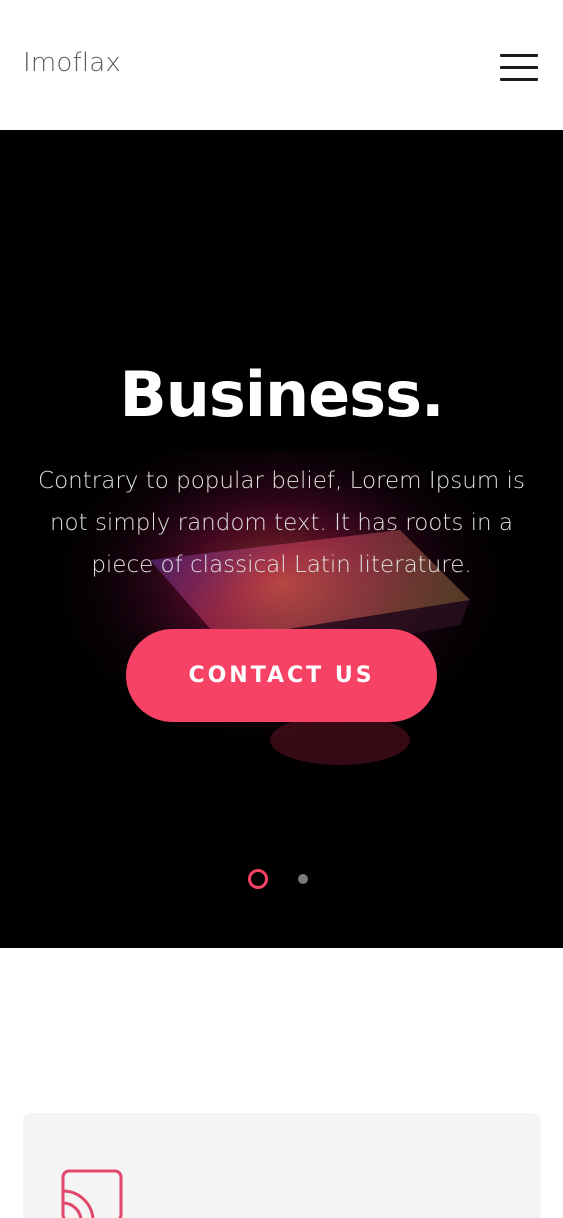 The width and height of the screenshot is (563, 1218). What do you see at coordinates (281, 675) in the screenshot?
I see `contact-us-button: CONTACT US` at bounding box center [281, 675].